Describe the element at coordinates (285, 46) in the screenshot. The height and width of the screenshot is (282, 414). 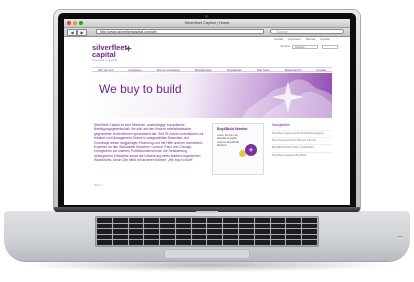
I see `language-label: Sprache` at that location.